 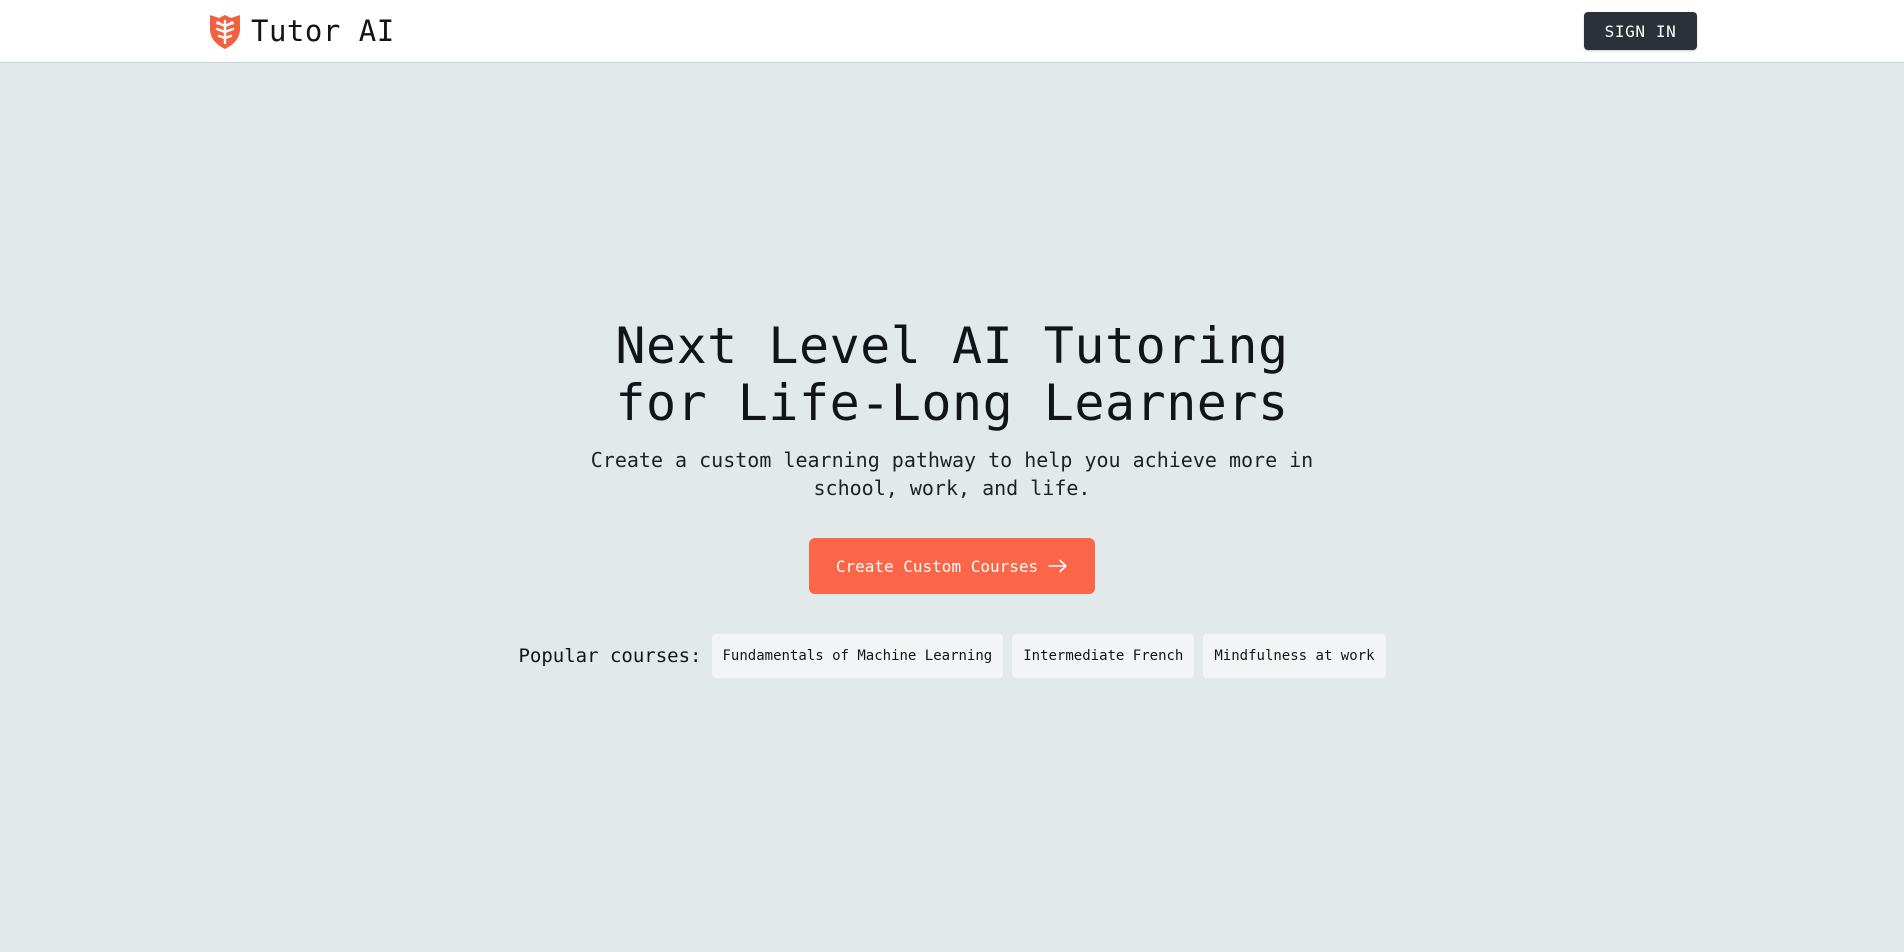 What do you see at coordinates (952, 403) in the screenshot?
I see `title-line-2: for Life-Long Learners` at bounding box center [952, 403].